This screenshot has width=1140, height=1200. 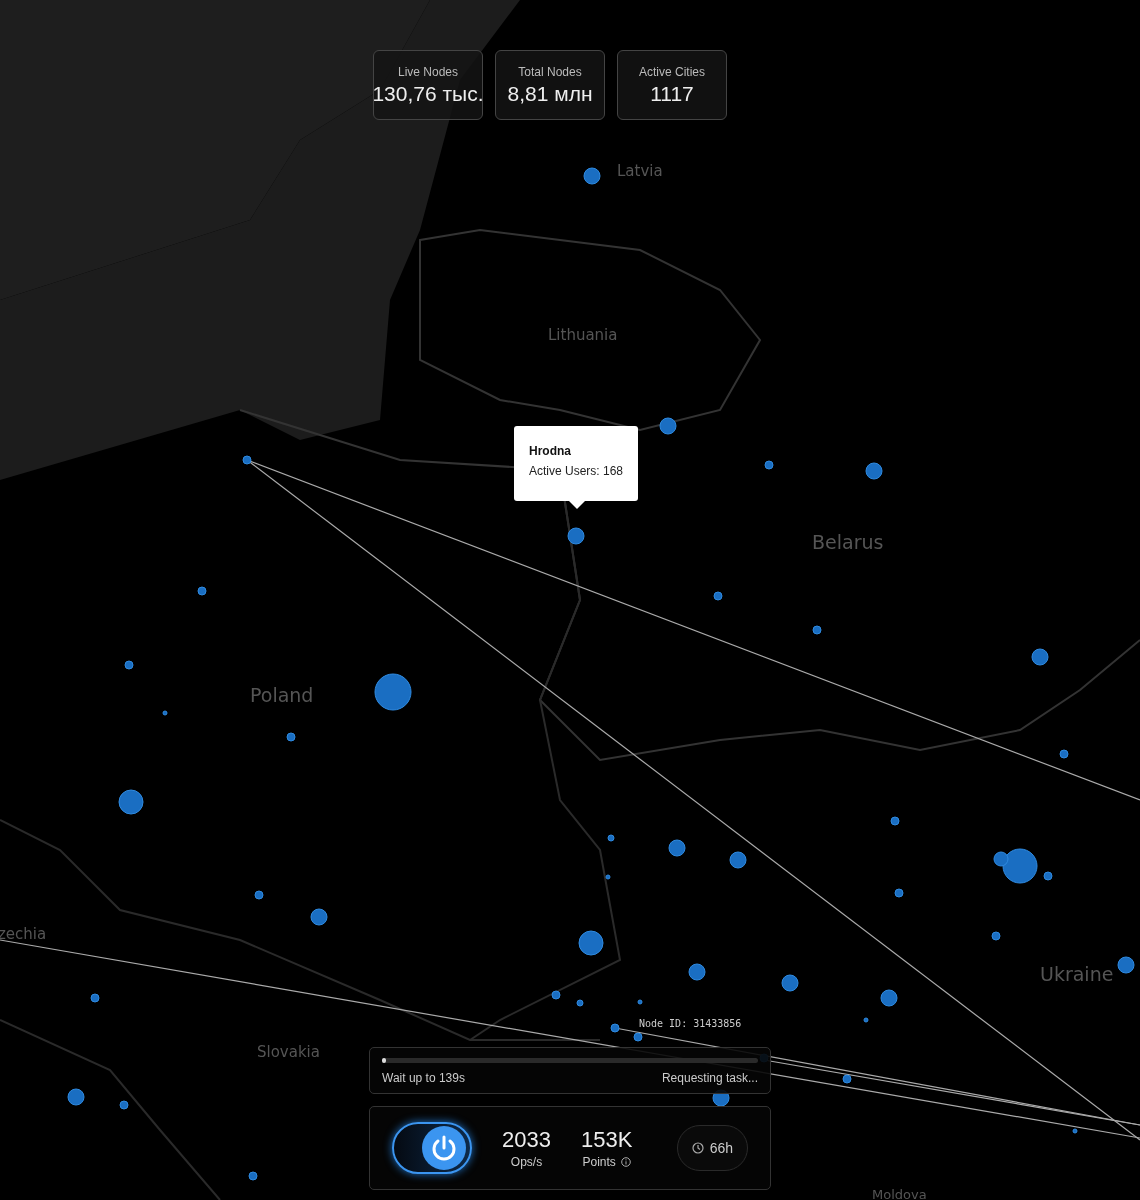 What do you see at coordinates (526, 1162) in the screenshot?
I see `metric-label: Ops/s` at bounding box center [526, 1162].